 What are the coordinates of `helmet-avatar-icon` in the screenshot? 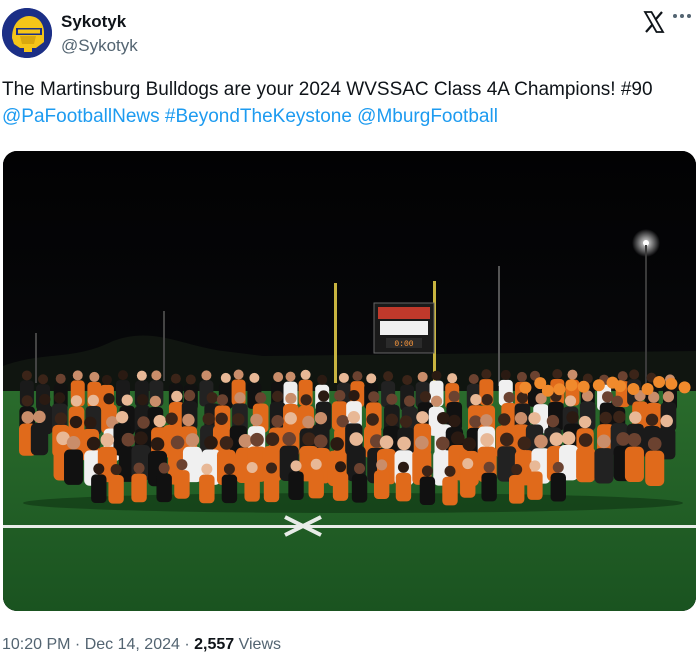 It's located at (27, 33).